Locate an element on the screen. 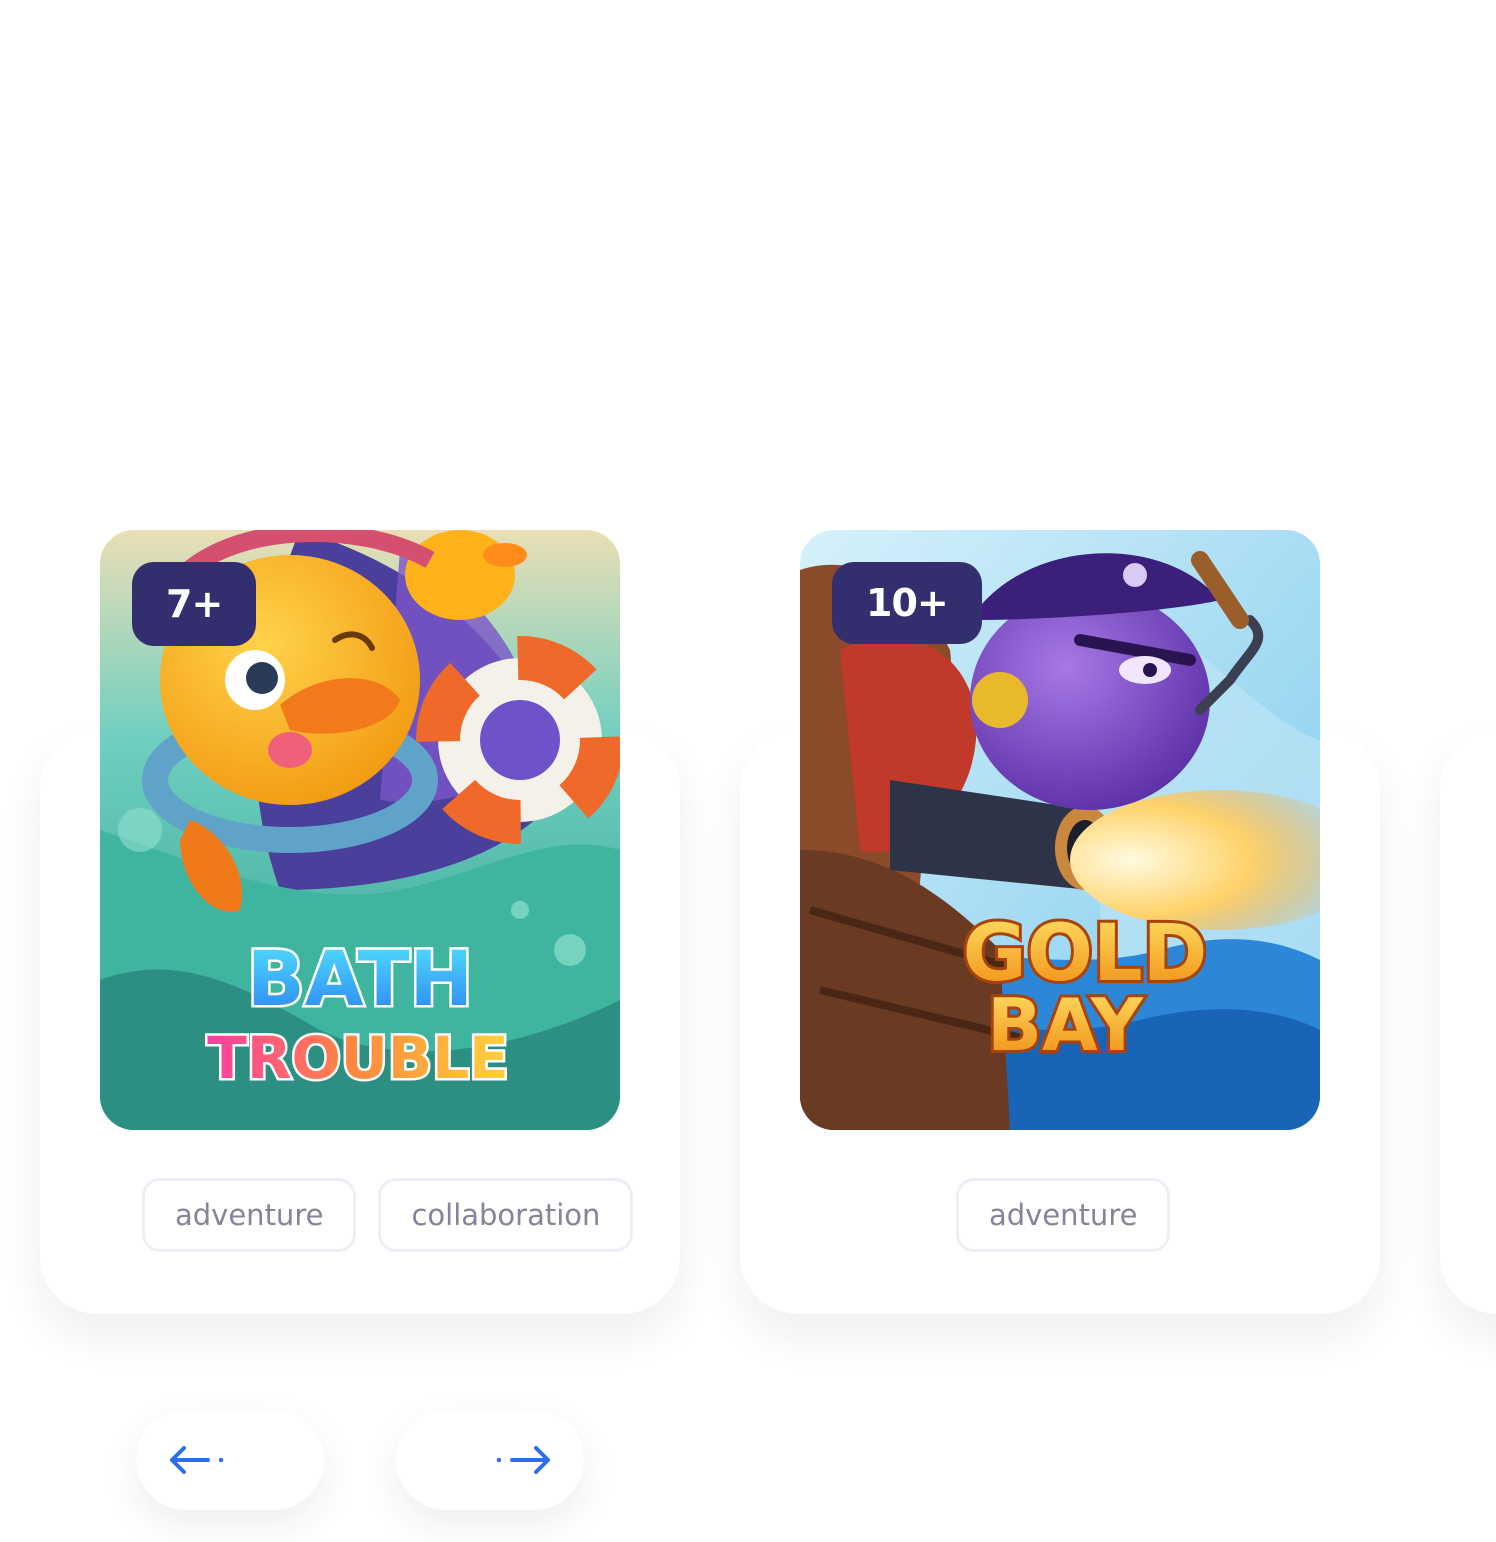 The image size is (1496, 1542). age-badge: 7+ is located at coordinates (194, 604).